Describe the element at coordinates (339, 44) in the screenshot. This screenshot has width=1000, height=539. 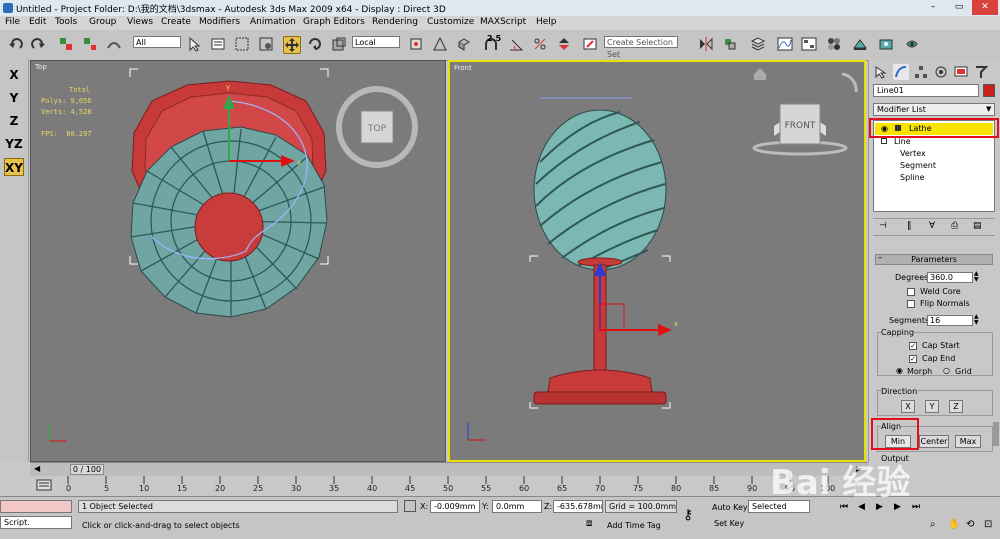
I see `select-and-scale-icon` at that location.